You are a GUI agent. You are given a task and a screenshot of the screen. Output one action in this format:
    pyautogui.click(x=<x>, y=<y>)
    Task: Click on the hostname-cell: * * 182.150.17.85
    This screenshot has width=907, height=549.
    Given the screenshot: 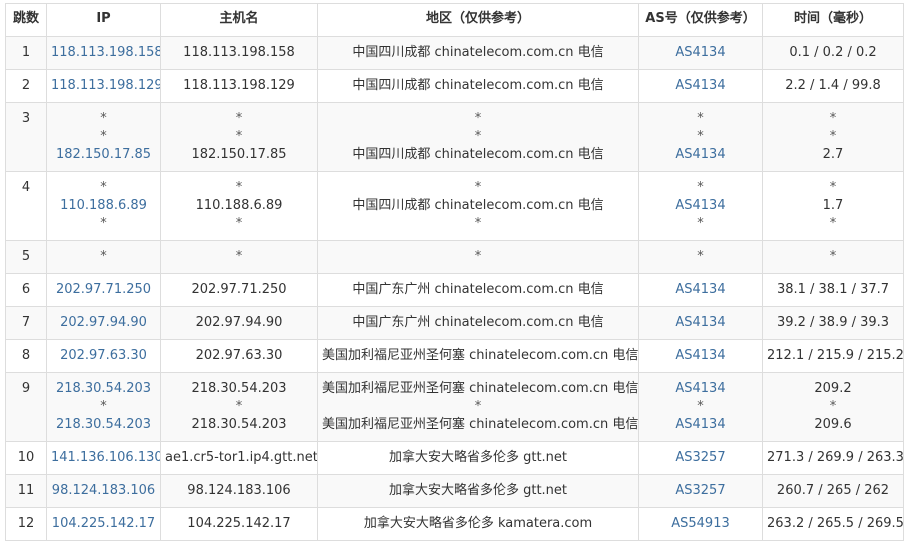 What is the action you would take?
    pyautogui.click(x=239, y=137)
    